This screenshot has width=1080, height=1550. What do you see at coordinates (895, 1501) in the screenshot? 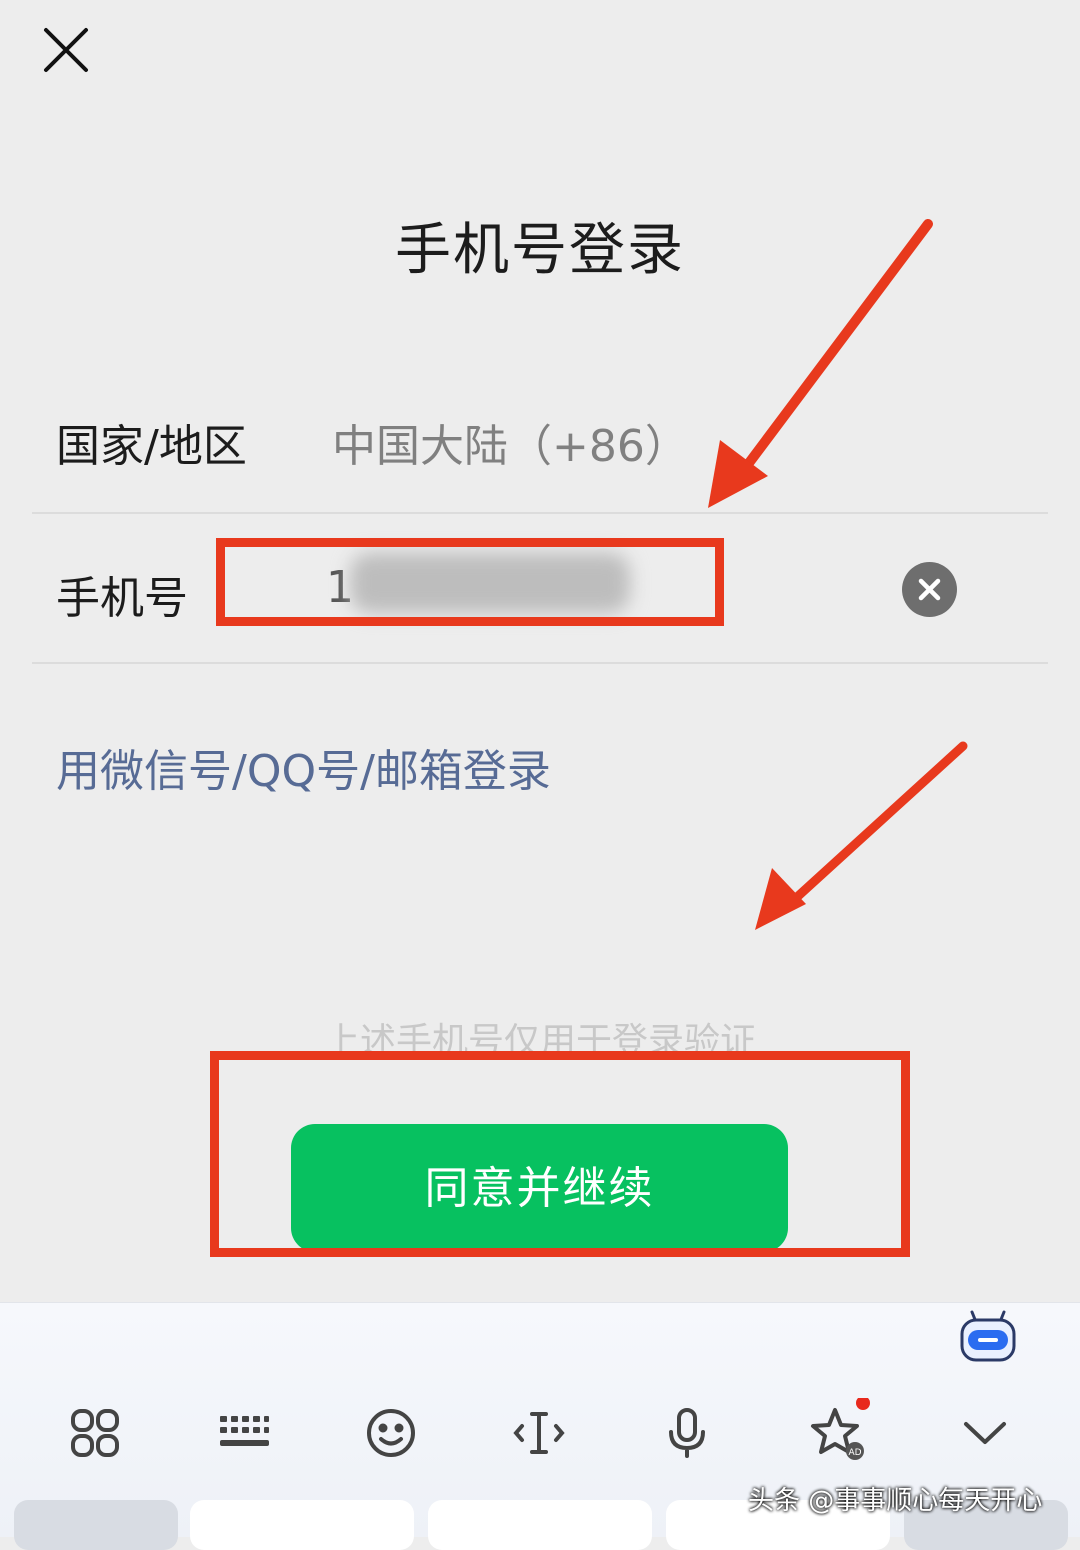
I see `watermark-text: 头条 @事事顺心每天开心` at bounding box center [895, 1501].